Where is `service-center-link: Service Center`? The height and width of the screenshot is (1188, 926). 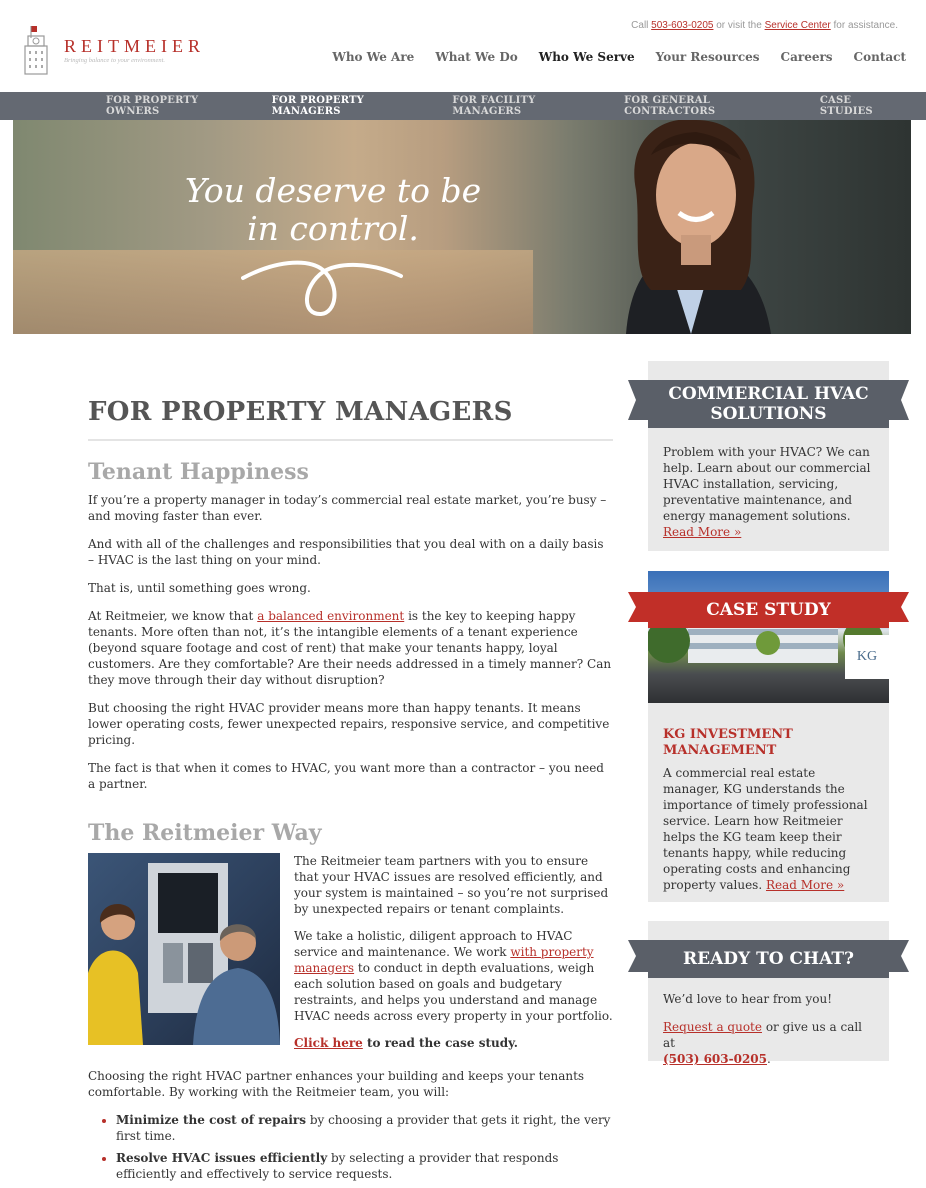
service-center-link: Service Center is located at coordinates (798, 25).